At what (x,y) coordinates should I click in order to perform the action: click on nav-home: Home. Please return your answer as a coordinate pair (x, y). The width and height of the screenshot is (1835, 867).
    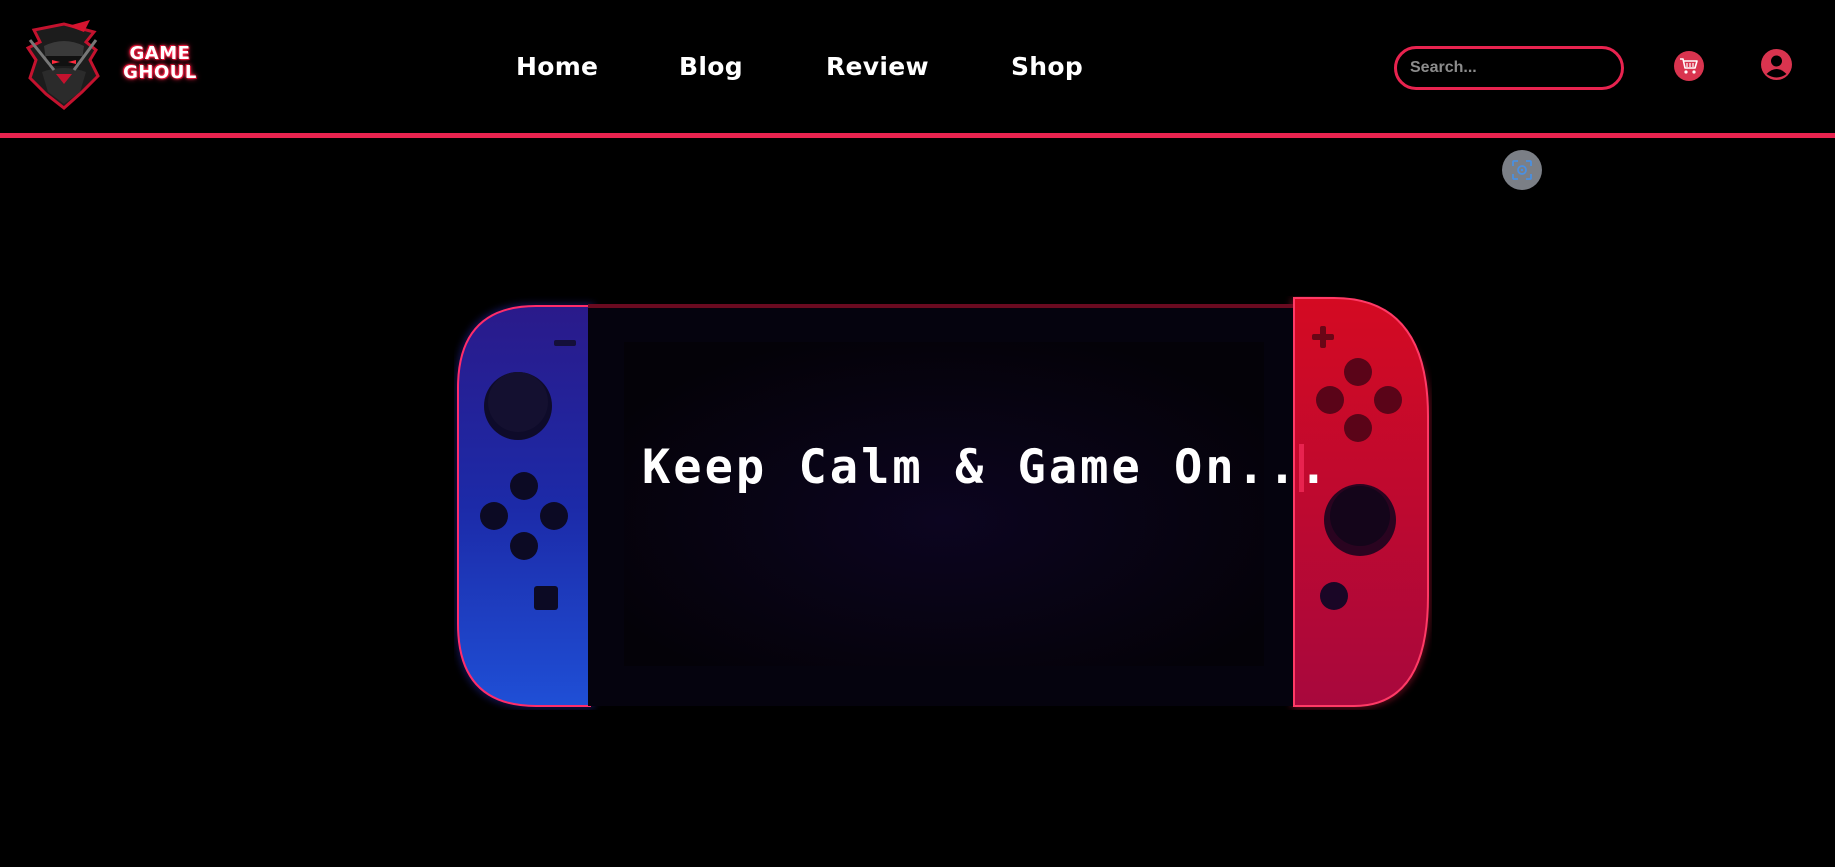
    Looking at the image, I should click on (557, 66).